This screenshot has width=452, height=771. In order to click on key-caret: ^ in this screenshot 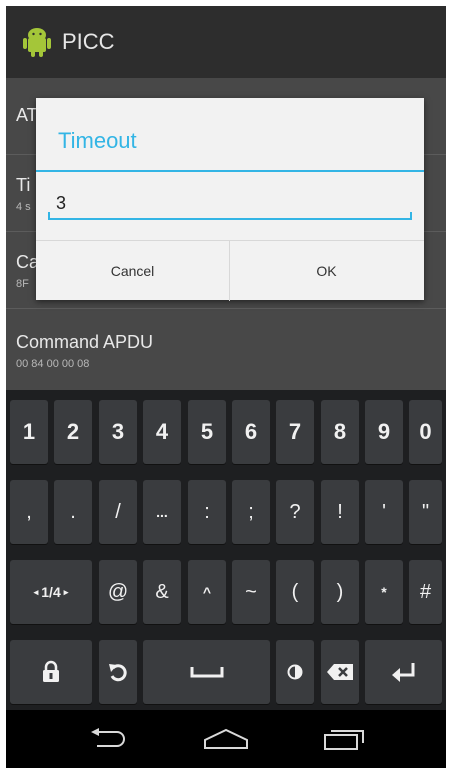, I will do `click(207, 592)`.